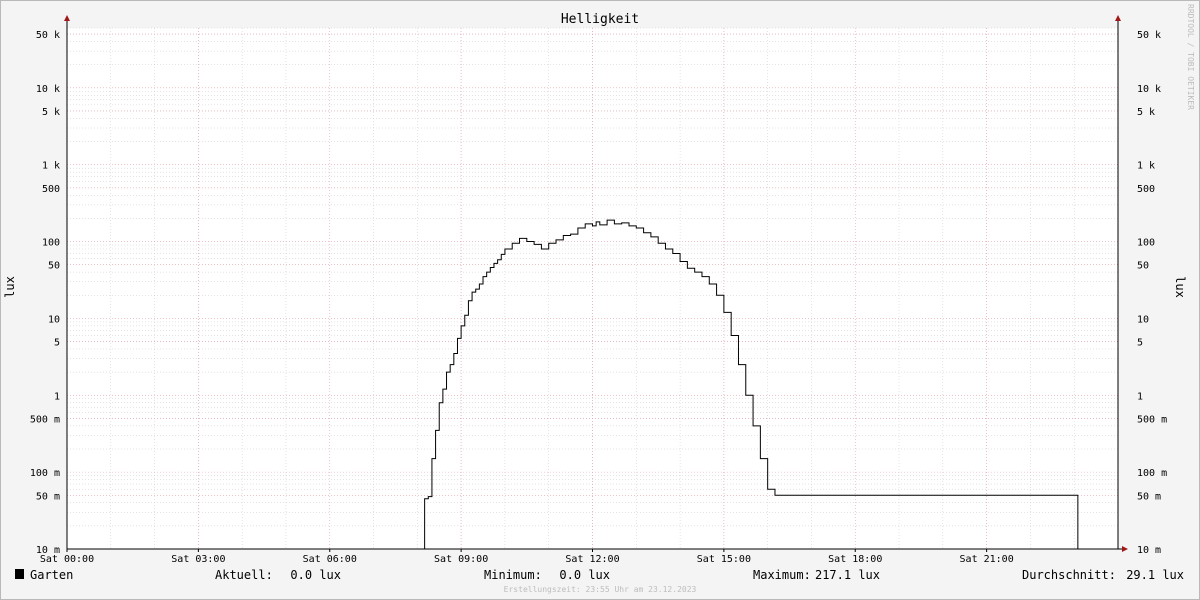 The width and height of the screenshot is (1200, 600). I want to click on y-tick-label-left: 50 m, so click(48, 496).